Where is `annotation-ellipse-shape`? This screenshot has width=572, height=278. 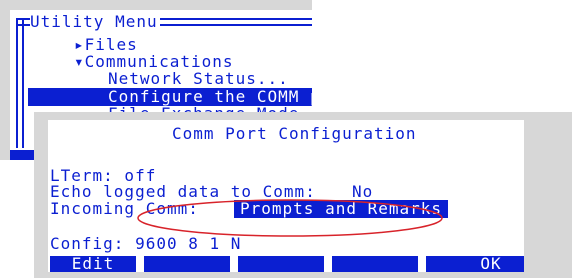 annotation-ellipse-shape is located at coordinates (290, 218).